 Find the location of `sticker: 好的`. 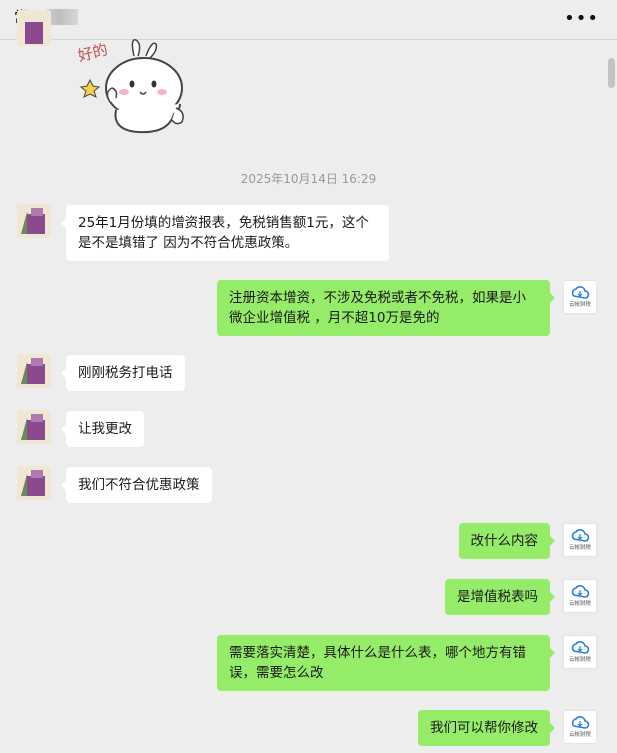

sticker: 好的 is located at coordinates (132, 88).